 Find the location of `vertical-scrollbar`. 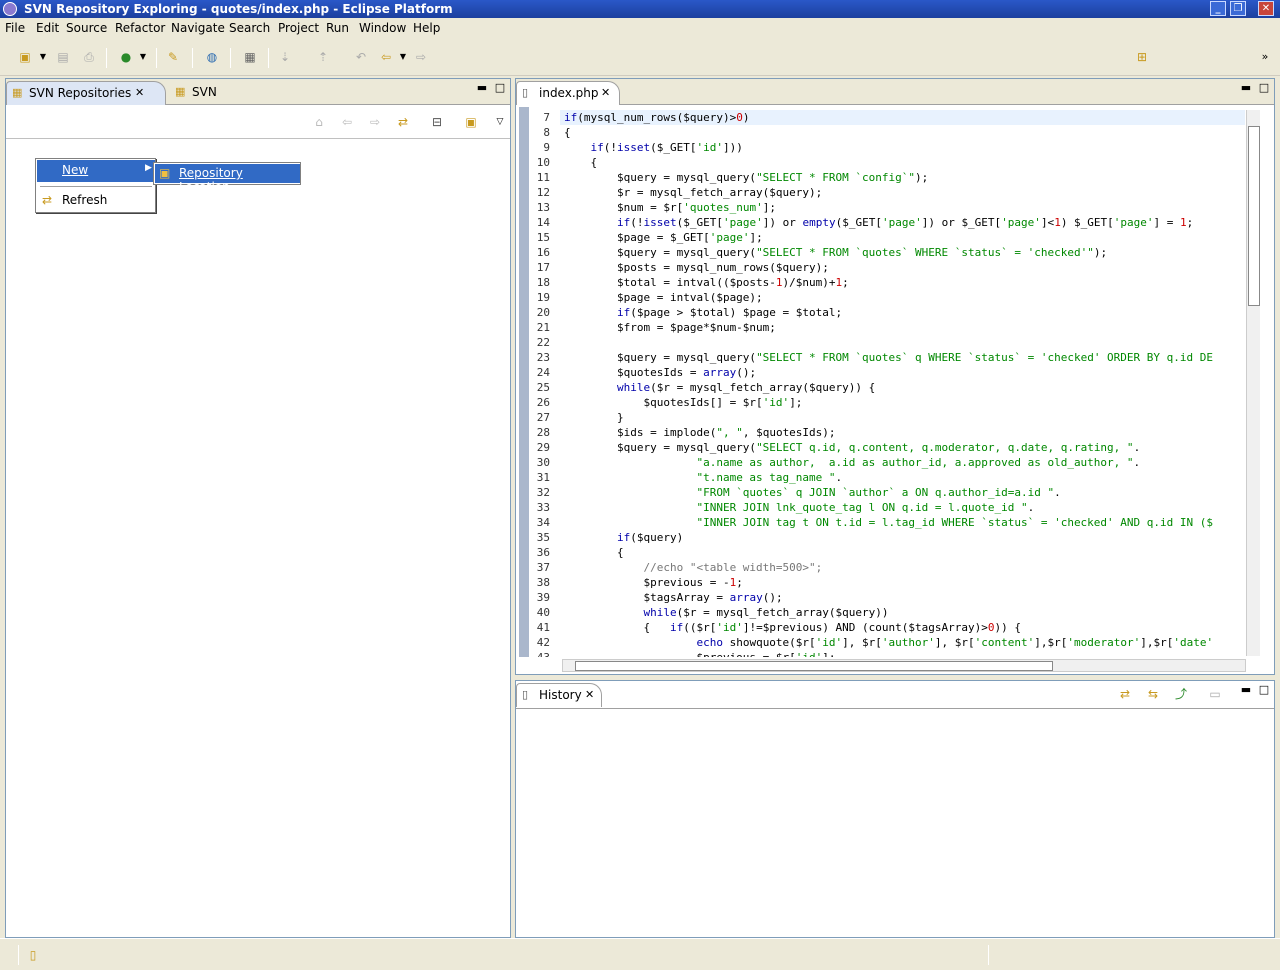

vertical-scrollbar is located at coordinates (1253, 383).